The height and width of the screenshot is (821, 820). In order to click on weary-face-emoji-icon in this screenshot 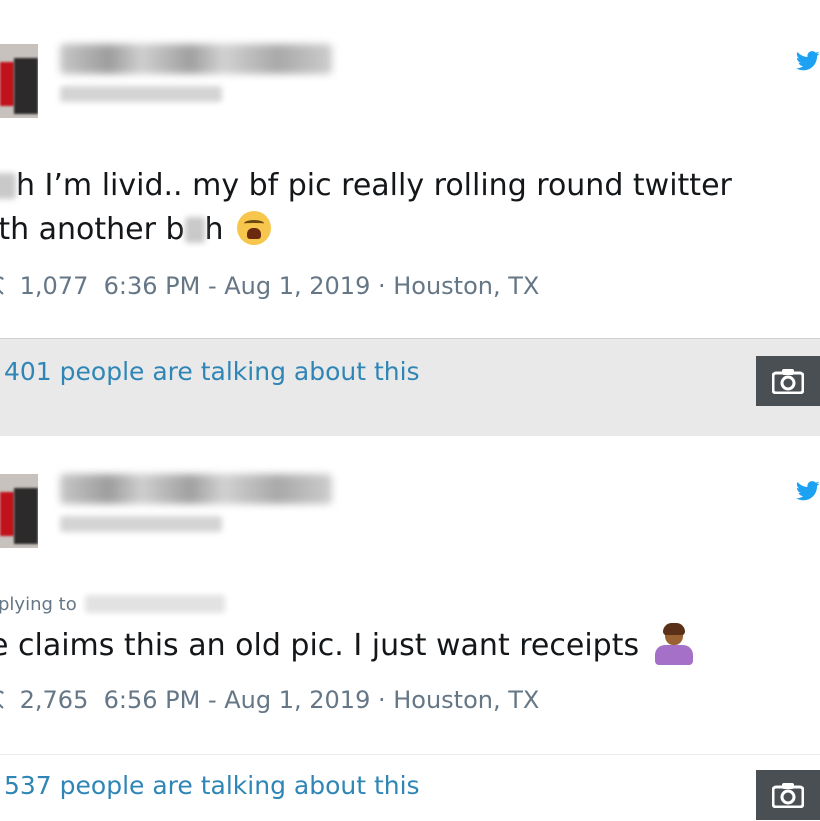, I will do `click(254, 228)`.